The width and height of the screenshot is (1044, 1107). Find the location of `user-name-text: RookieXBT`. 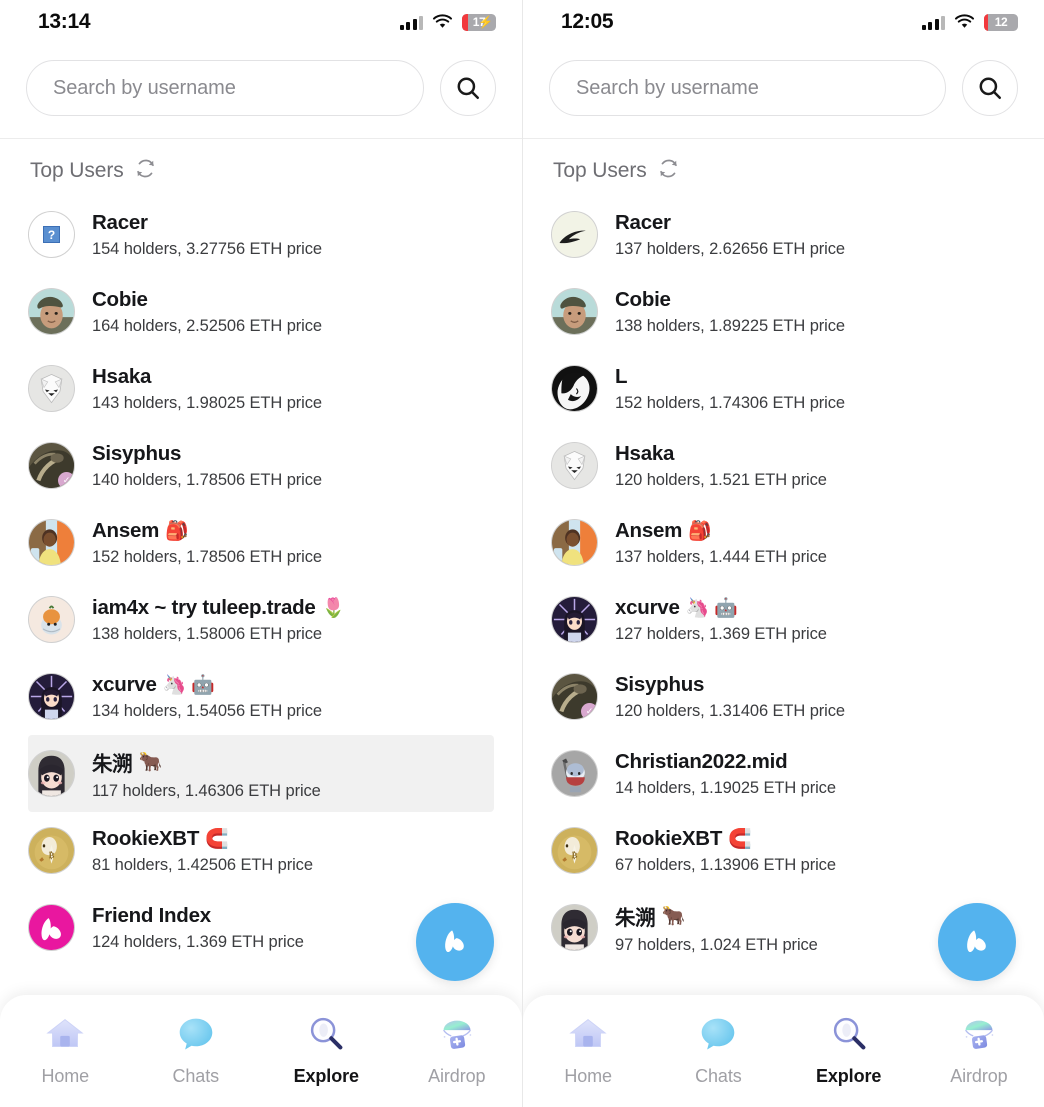

user-name-text: RookieXBT is located at coordinates (669, 838).